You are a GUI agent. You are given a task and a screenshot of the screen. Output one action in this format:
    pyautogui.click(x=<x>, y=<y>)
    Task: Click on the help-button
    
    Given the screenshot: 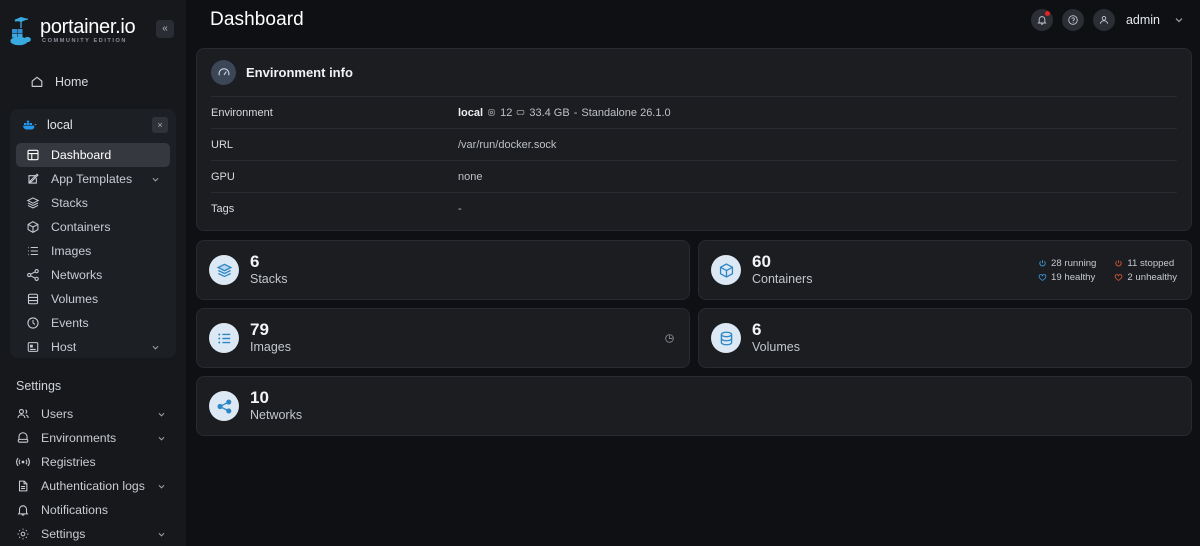 What is the action you would take?
    pyautogui.click(x=1072, y=20)
    